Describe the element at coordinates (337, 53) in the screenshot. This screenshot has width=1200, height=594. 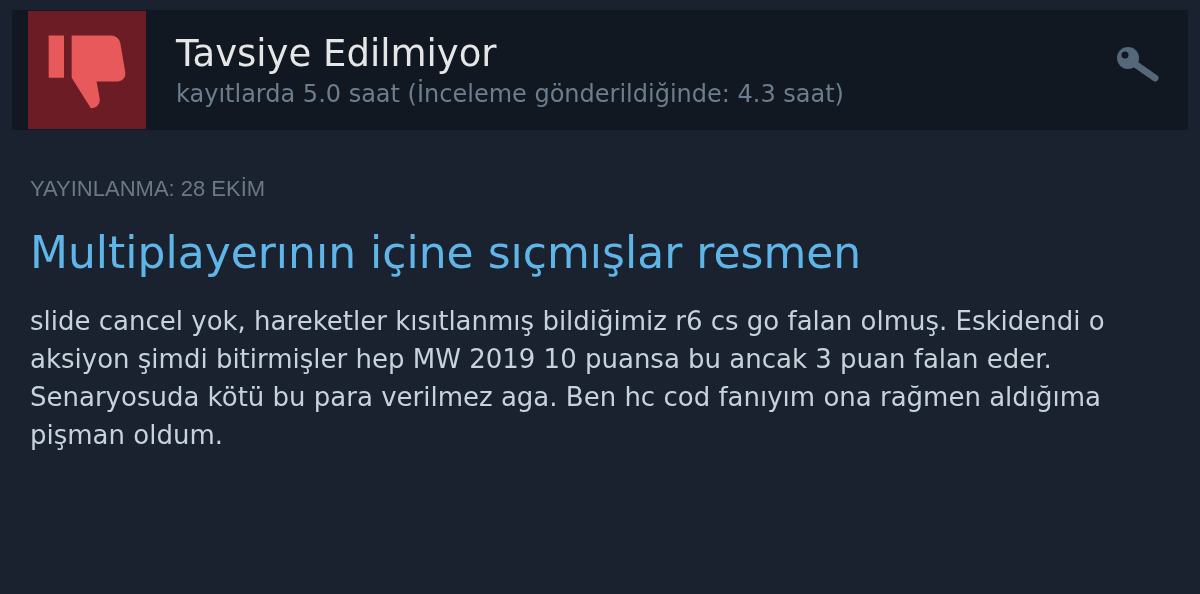
I see `recommendation-verdict: Tavsiye Edilmiyor` at that location.